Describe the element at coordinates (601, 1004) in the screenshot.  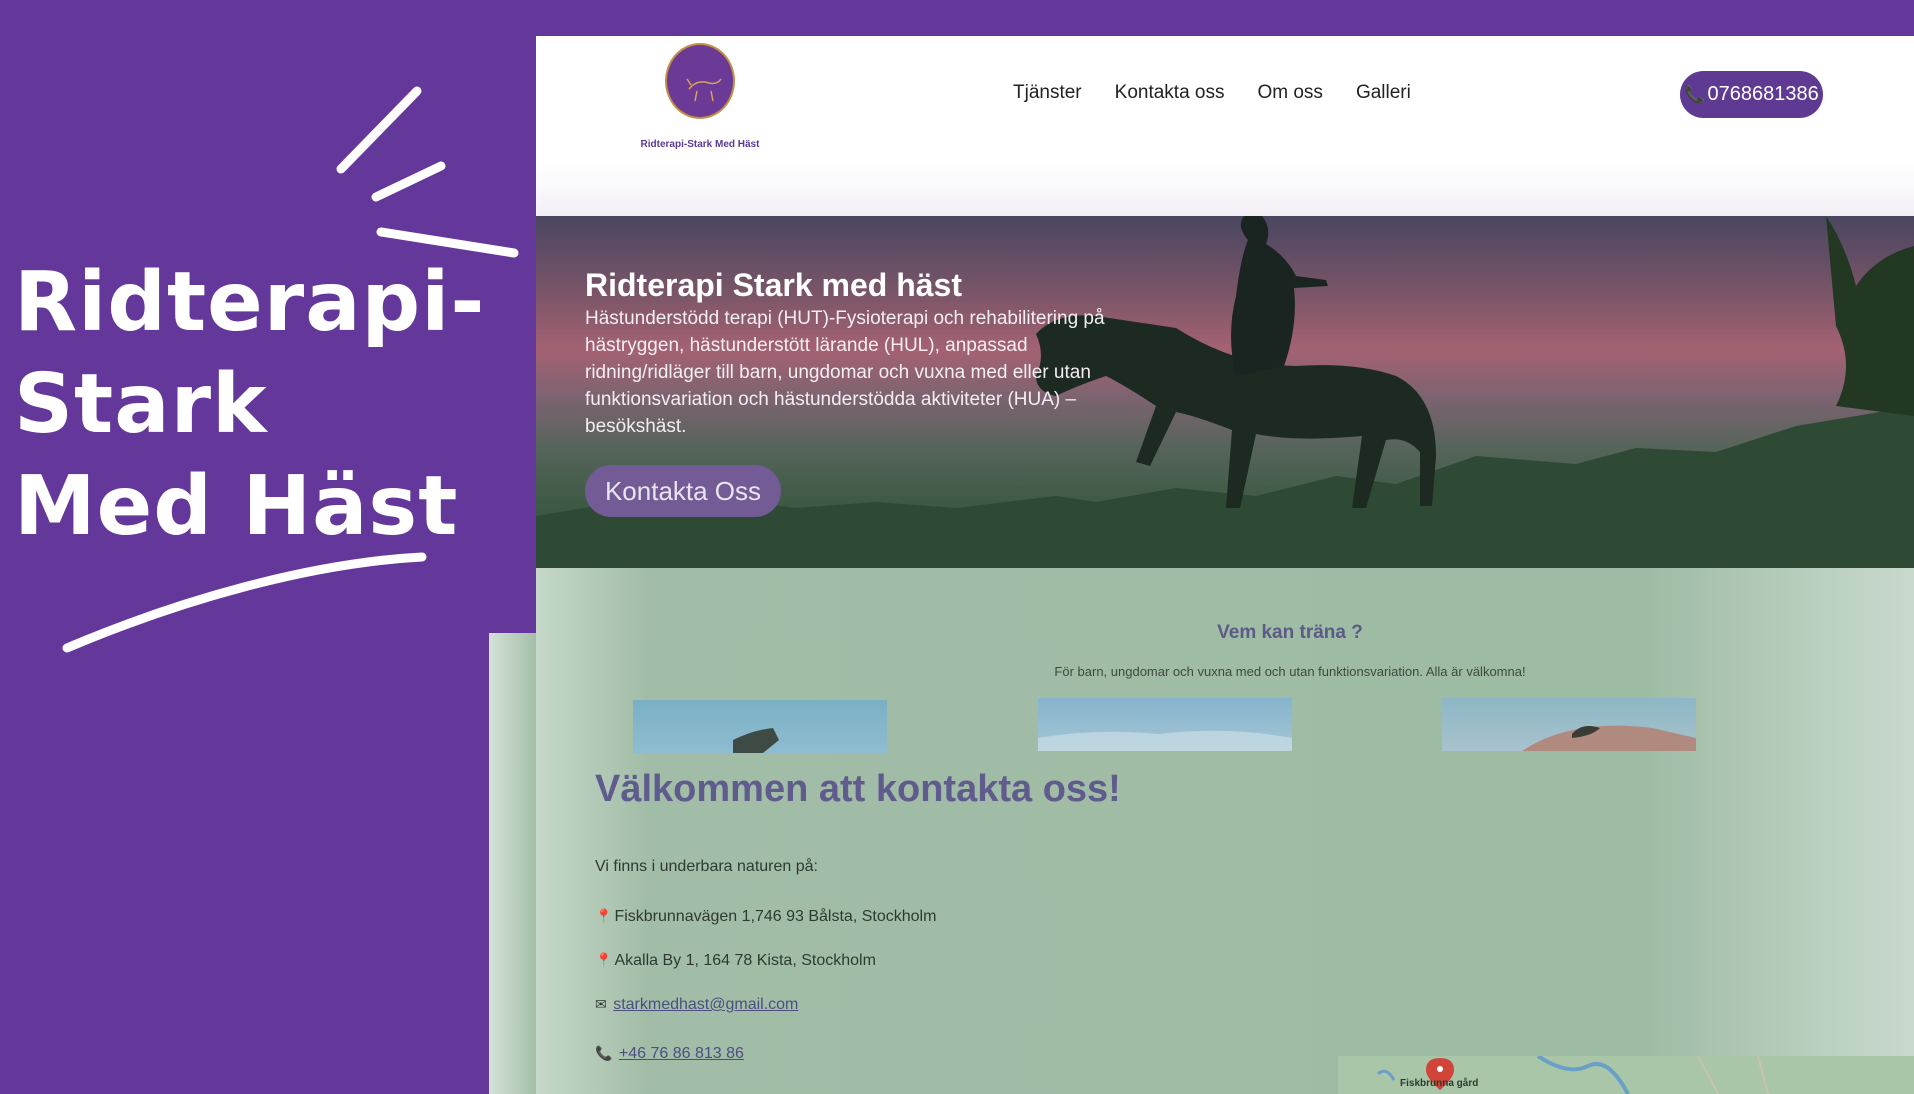
I see `mail-icon: ✉` at that location.